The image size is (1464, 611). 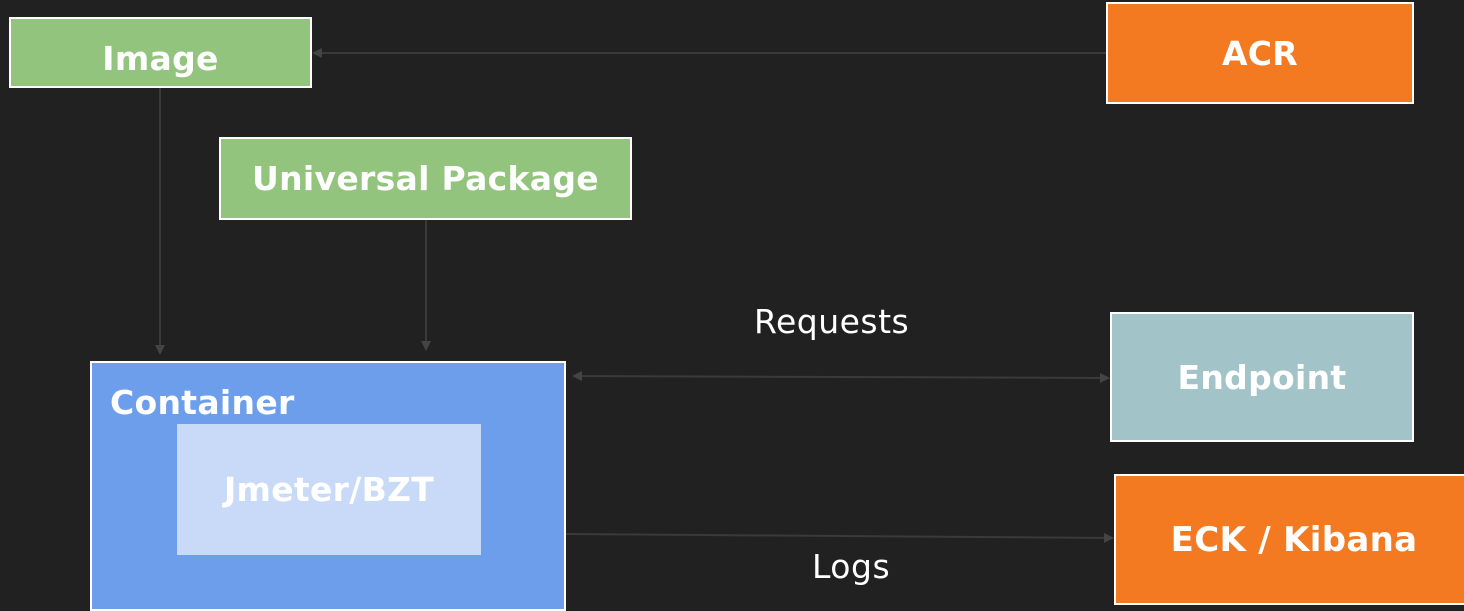 I want to click on image-node-label: Image, so click(x=160, y=58).